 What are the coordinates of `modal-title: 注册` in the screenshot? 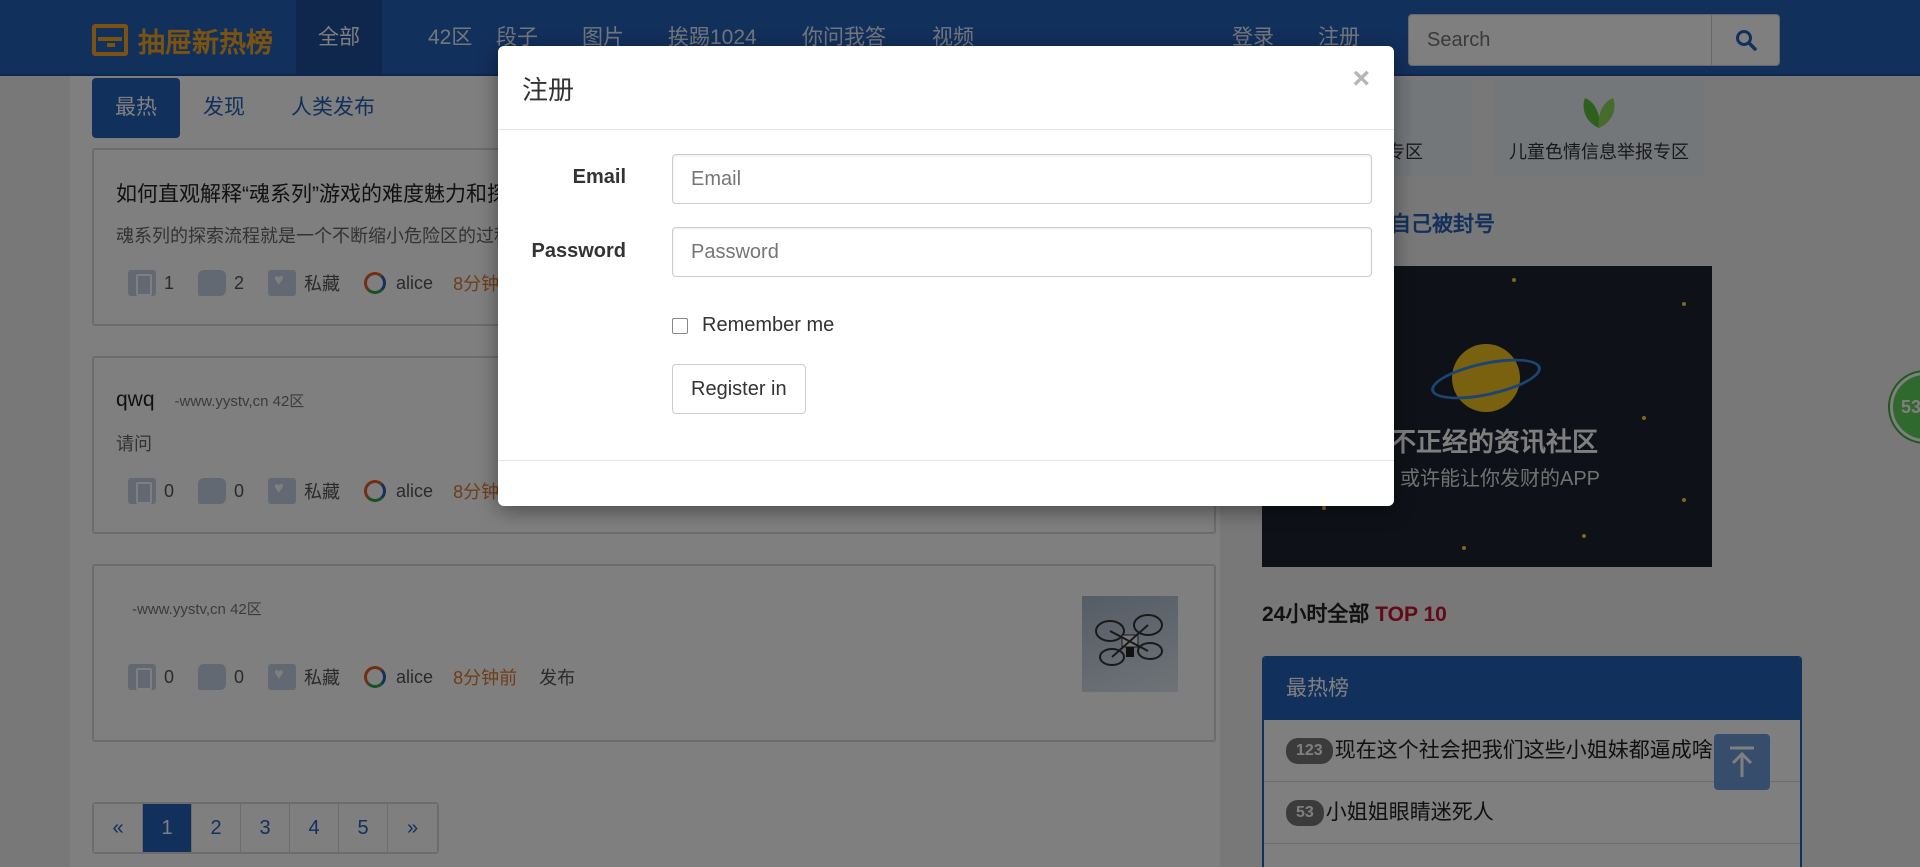 It's located at (548, 90).